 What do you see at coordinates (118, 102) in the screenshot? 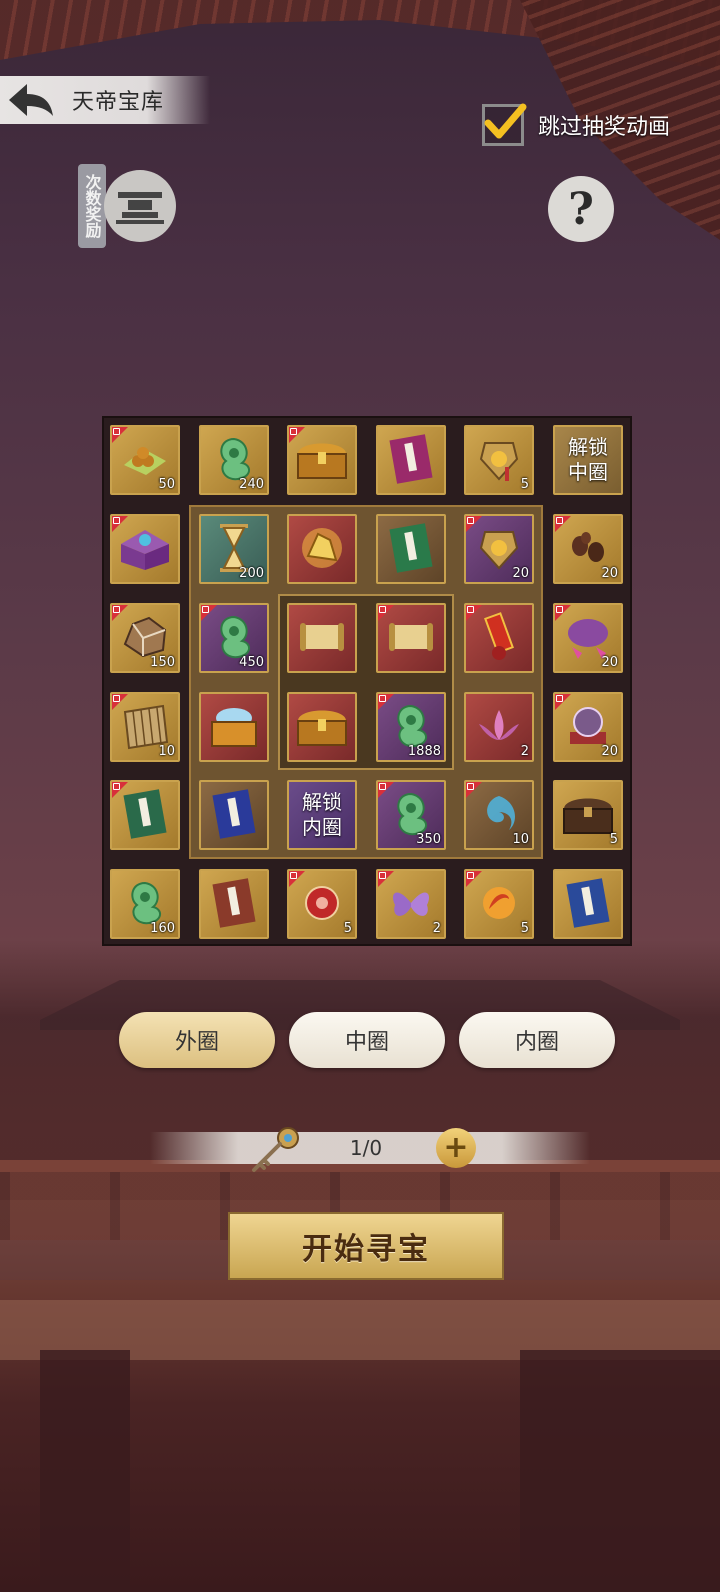
I see `page-title: 天帝宝库` at bounding box center [118, 102].